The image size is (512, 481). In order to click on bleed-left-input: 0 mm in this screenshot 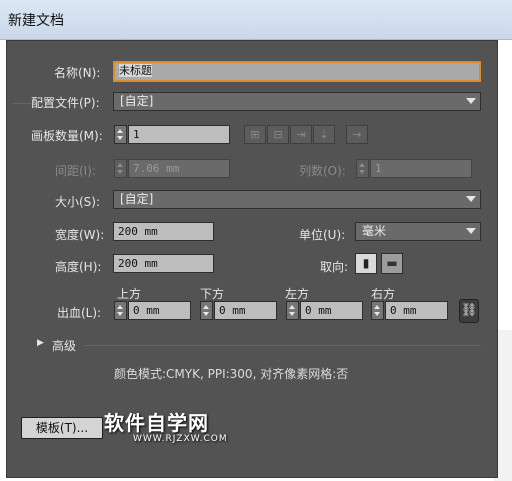, I will do `click(331, 310)`.